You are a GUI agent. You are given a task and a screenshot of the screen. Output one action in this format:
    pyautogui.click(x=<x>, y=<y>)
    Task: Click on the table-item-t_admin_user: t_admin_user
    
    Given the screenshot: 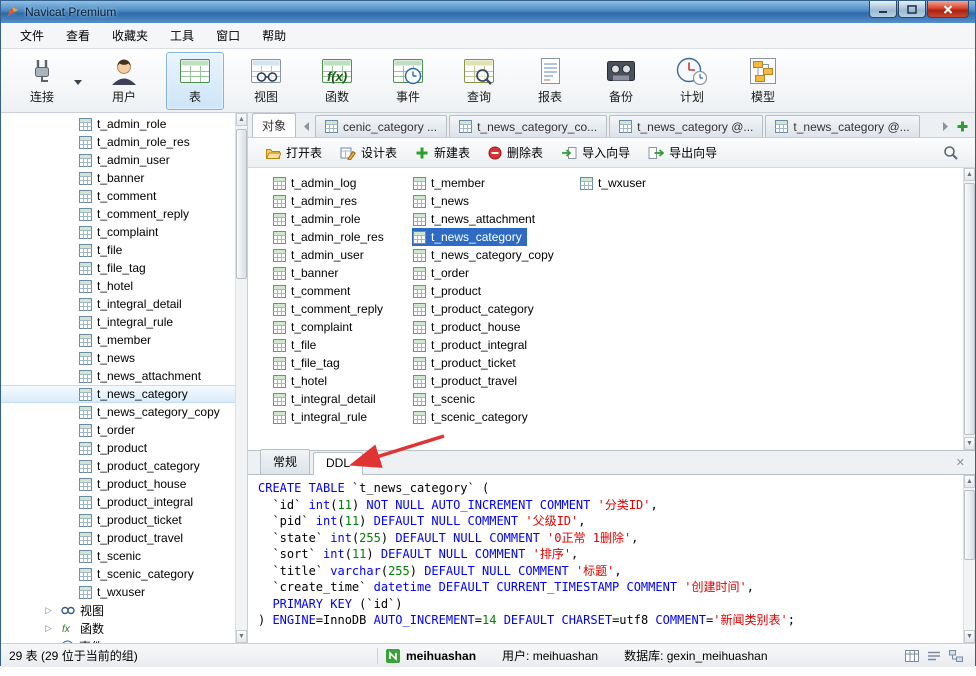 What is the action you would take?
    pyautogui.click(x=320, y=255)
    